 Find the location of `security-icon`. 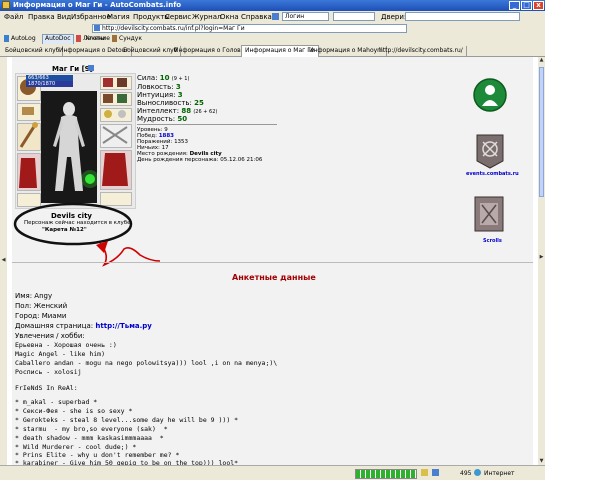

security-icon is located at coordinates (424, 472).